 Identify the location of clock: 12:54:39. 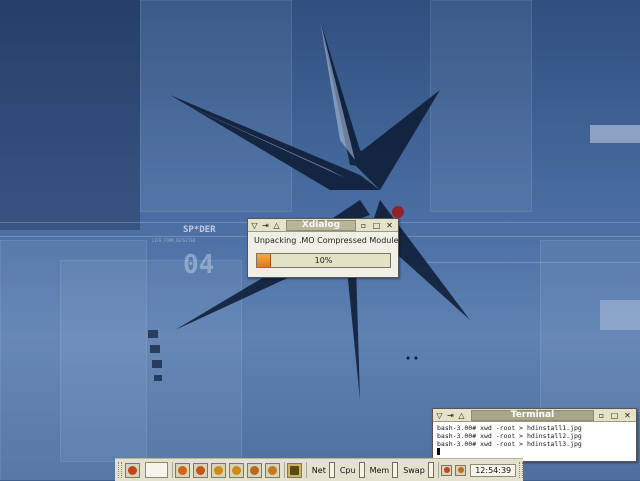
(493, 470).